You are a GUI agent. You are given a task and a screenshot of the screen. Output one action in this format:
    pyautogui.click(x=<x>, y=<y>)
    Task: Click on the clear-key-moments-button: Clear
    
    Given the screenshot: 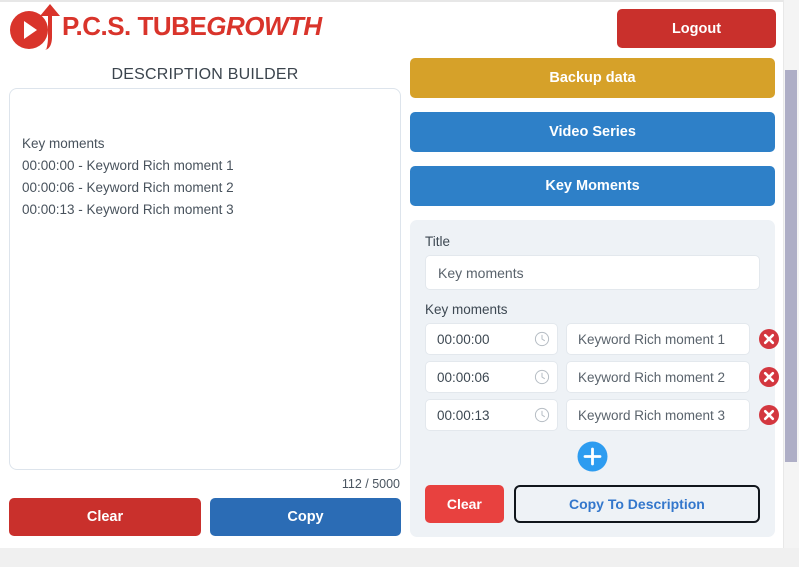 What is the action you would take?
    pyautogui.click(x=464, y=504)
    